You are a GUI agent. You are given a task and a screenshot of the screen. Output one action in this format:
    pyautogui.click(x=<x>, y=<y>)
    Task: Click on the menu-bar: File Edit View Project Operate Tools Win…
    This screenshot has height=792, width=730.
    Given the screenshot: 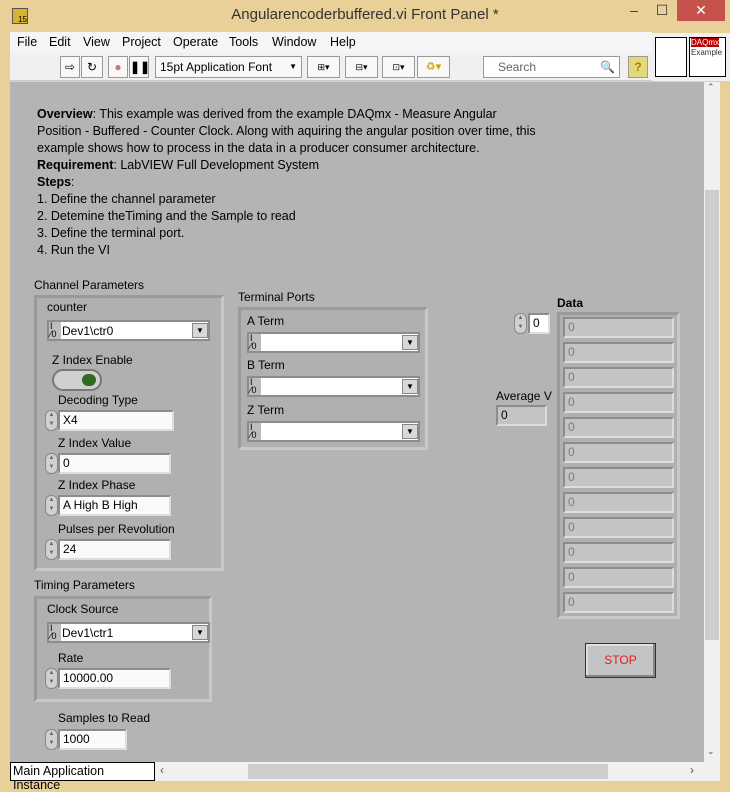 What is the action you would take?
    pyautogui.click(x=331, y=42)
    